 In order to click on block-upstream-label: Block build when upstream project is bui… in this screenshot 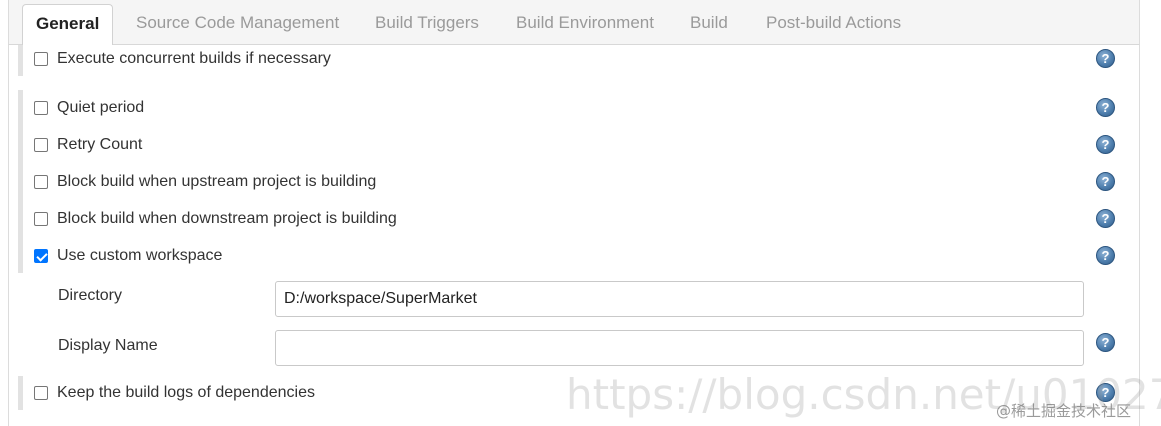, I will do `click(217, 181)`.